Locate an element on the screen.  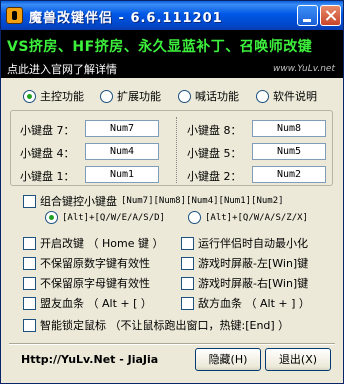
numpad4-label: 小键盘 4： is located at coordinates (47, 153).